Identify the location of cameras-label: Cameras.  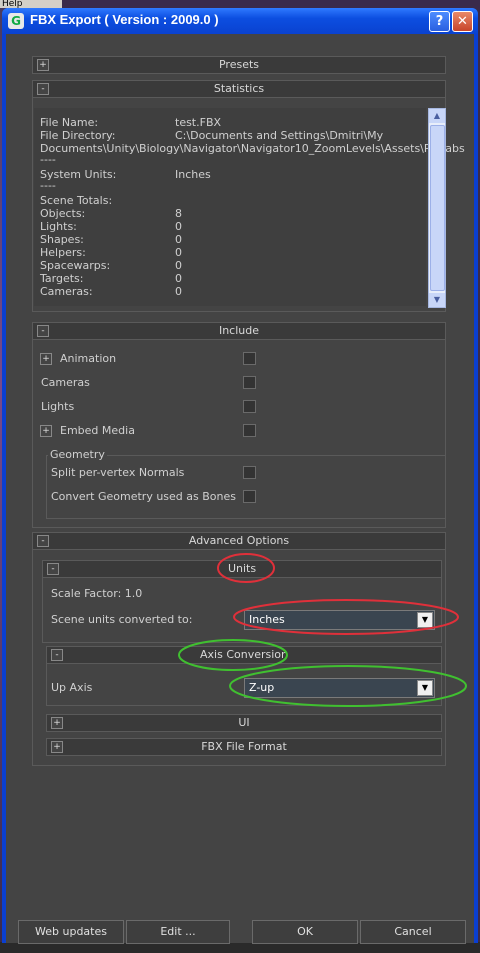
(65, 382).